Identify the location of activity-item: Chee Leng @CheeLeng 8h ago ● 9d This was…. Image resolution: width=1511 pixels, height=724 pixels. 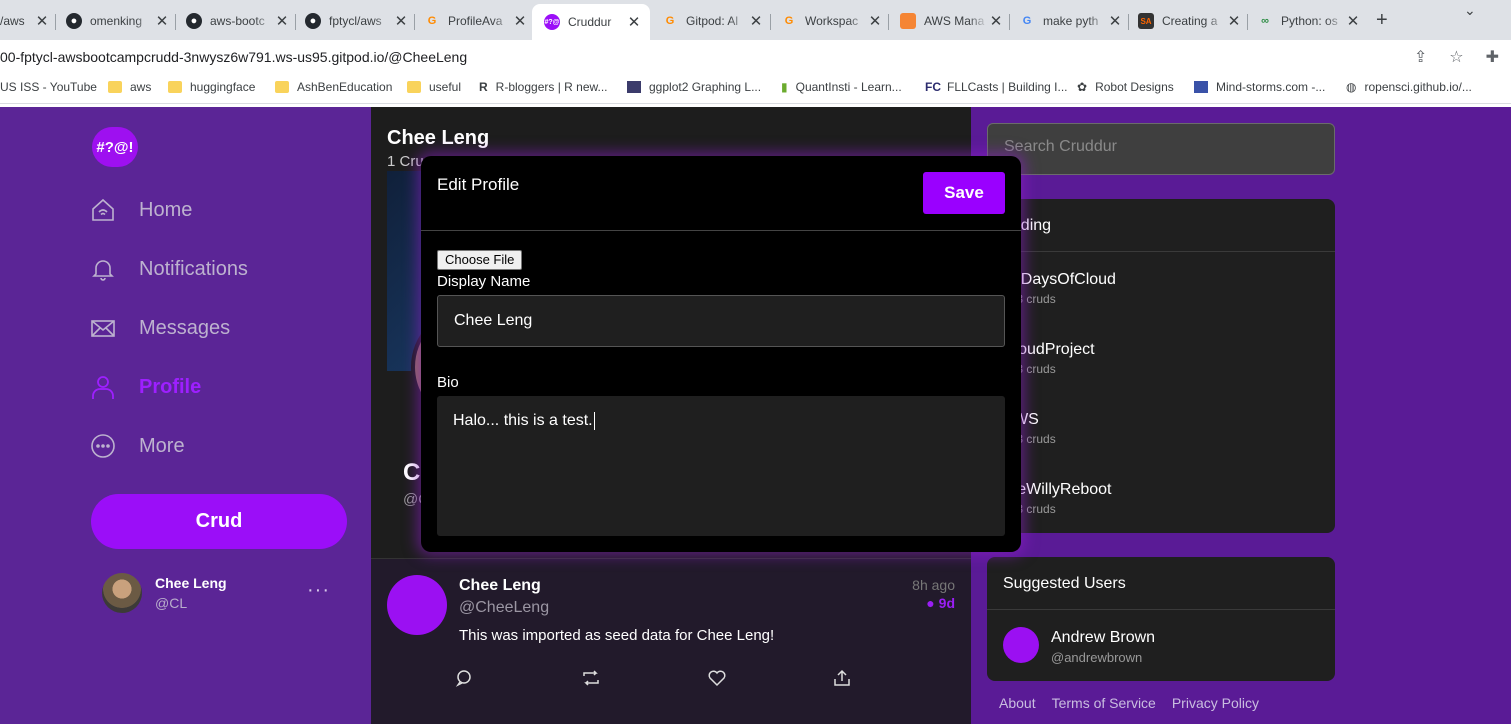
(671, 641).